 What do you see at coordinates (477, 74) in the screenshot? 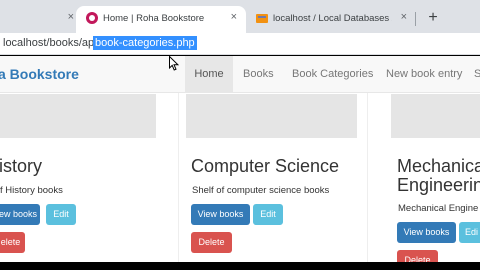
I see `nav-more: S` at bounding box center [477, 74].